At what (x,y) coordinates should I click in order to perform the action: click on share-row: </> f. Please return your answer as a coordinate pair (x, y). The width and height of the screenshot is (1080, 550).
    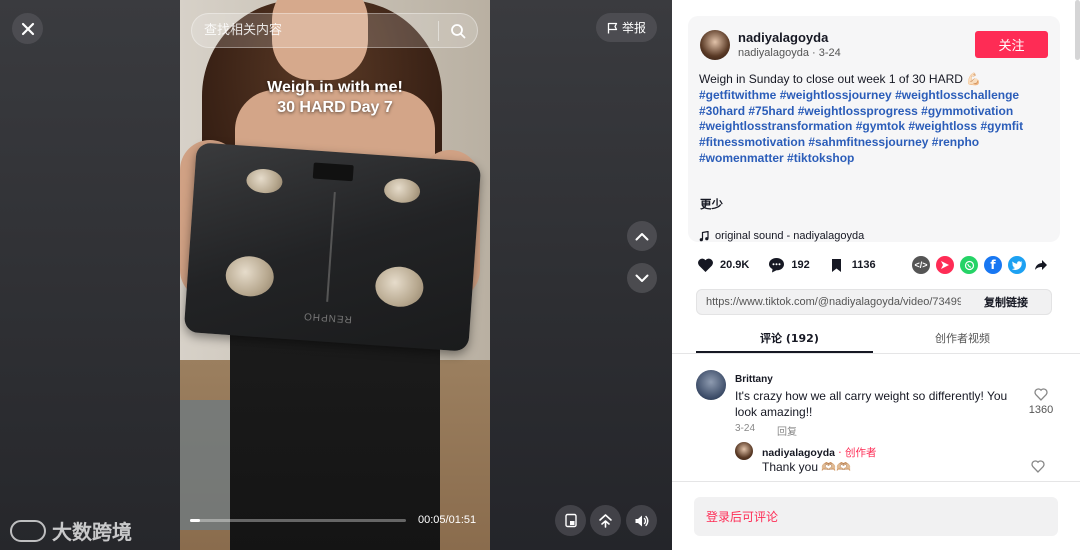
    Looking at the image, I should click on (981, 265).